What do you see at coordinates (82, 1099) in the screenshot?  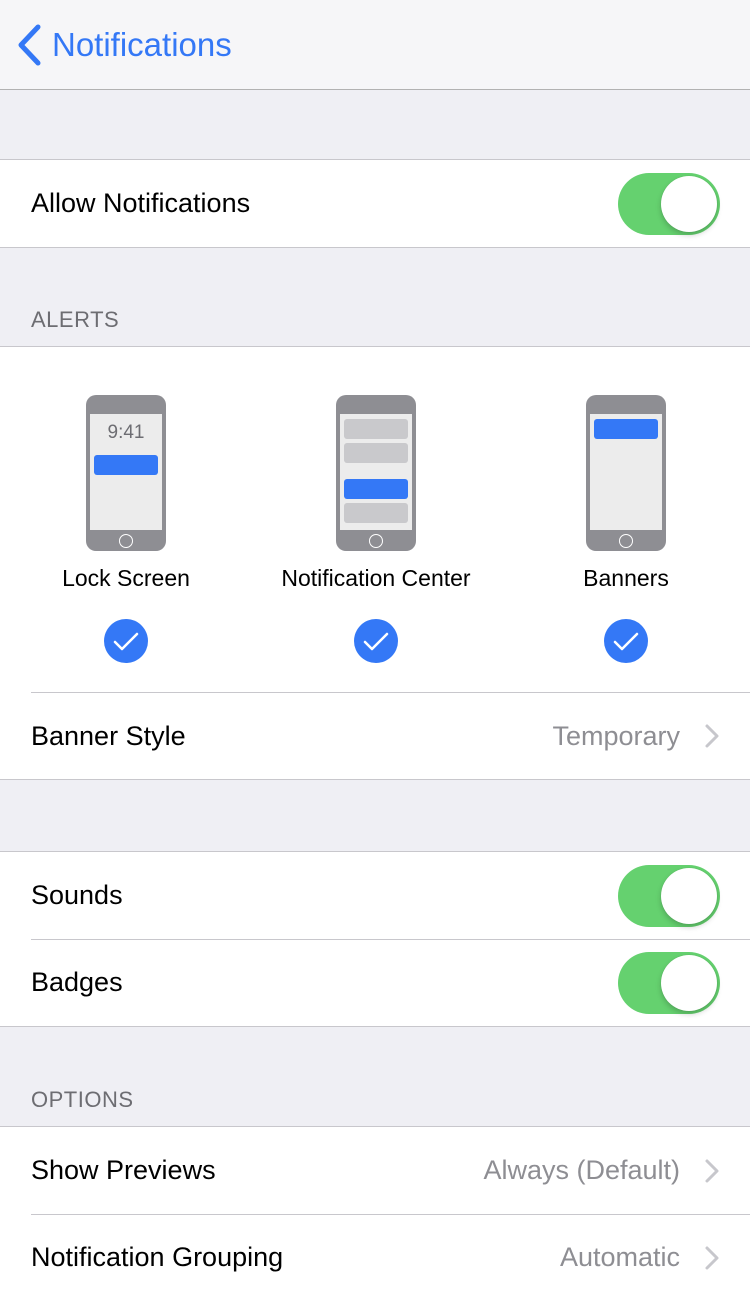 I see `options-section-header: OPTIONS` at bounding box center [82, 1099].